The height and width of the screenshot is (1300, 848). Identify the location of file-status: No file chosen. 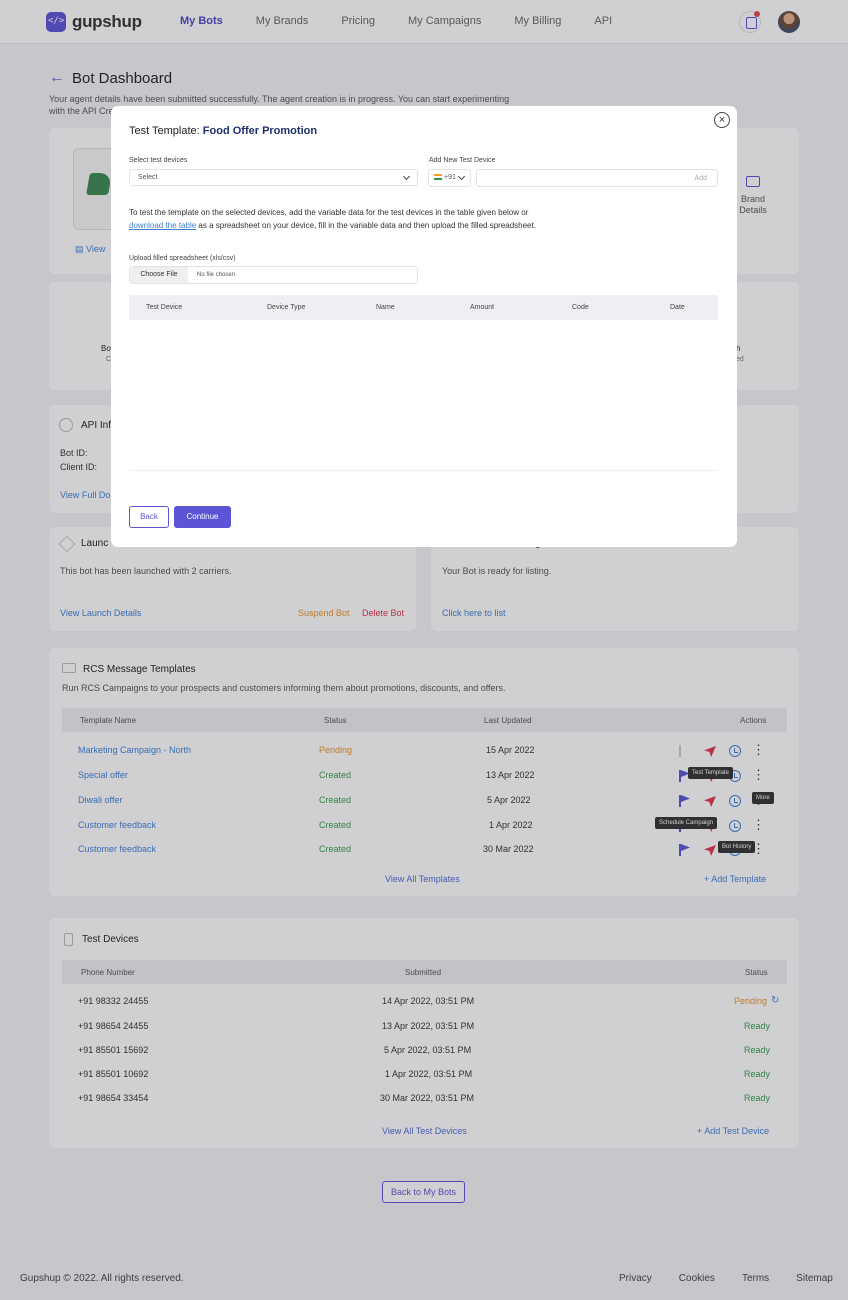
(216, 275).